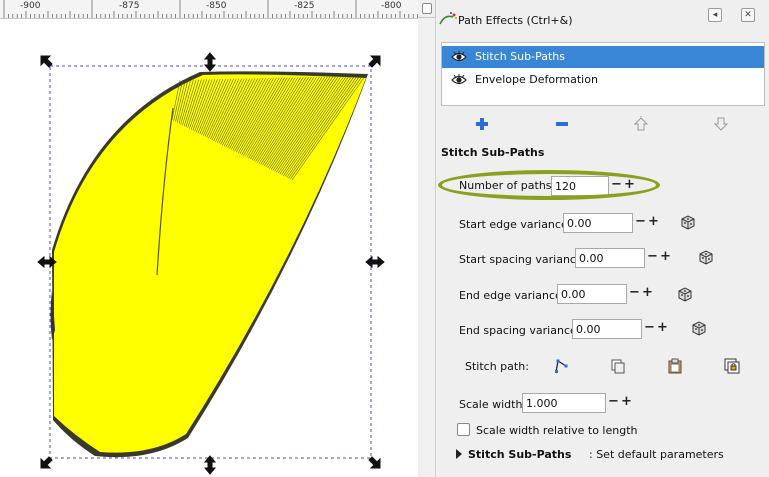 The height and width of the screenshot is (477, 769). I want to click on path-effects-icon, so click(448, 18).